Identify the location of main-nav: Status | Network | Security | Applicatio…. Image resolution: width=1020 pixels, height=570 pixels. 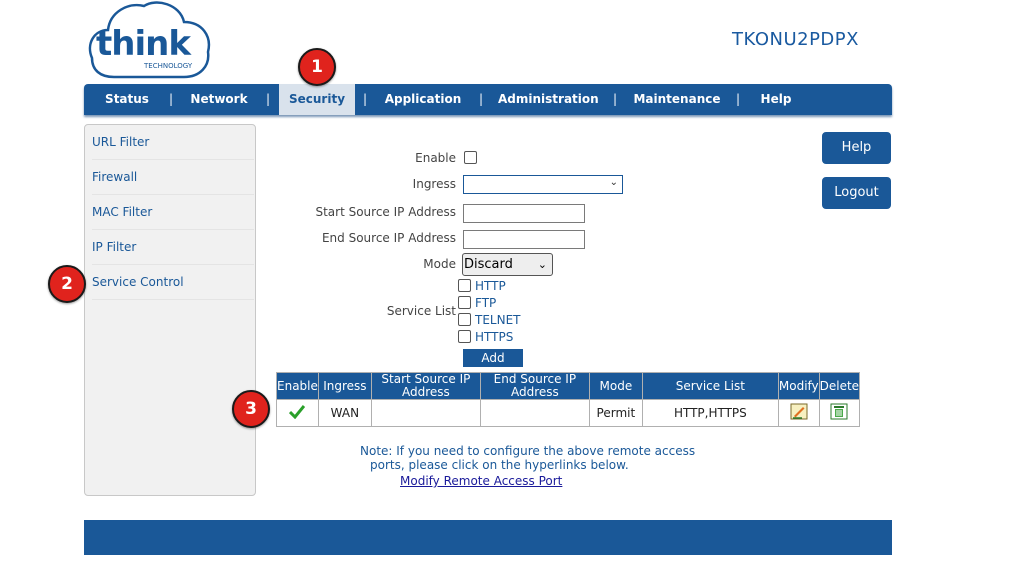
(488, 99).